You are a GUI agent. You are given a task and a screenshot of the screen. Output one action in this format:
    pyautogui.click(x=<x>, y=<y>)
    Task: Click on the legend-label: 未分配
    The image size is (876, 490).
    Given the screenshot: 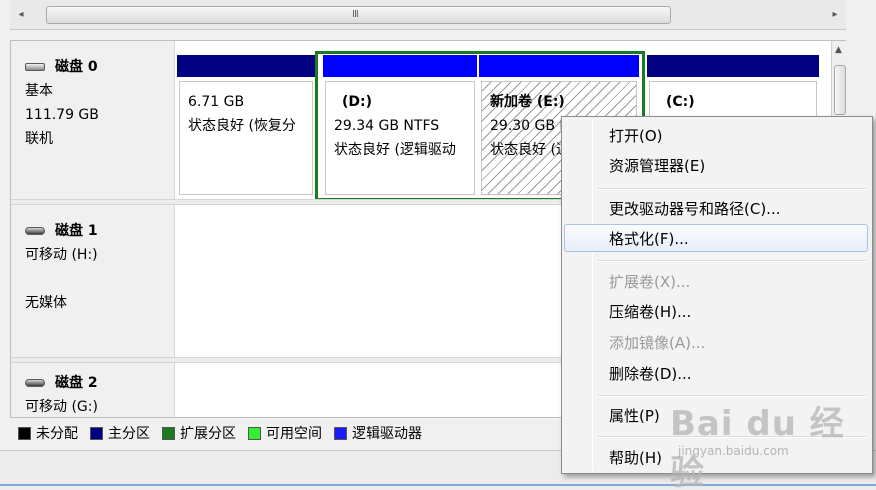 What is the action you would take?
    pyautogui.click(x=57, y=434)
    